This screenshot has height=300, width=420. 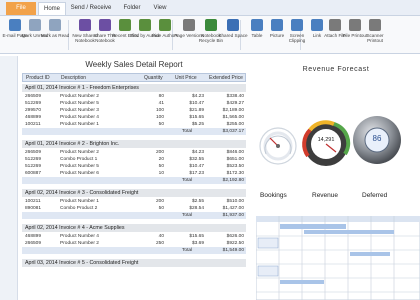 I want to click on table-cell: 100, so click(x=159, y=117).